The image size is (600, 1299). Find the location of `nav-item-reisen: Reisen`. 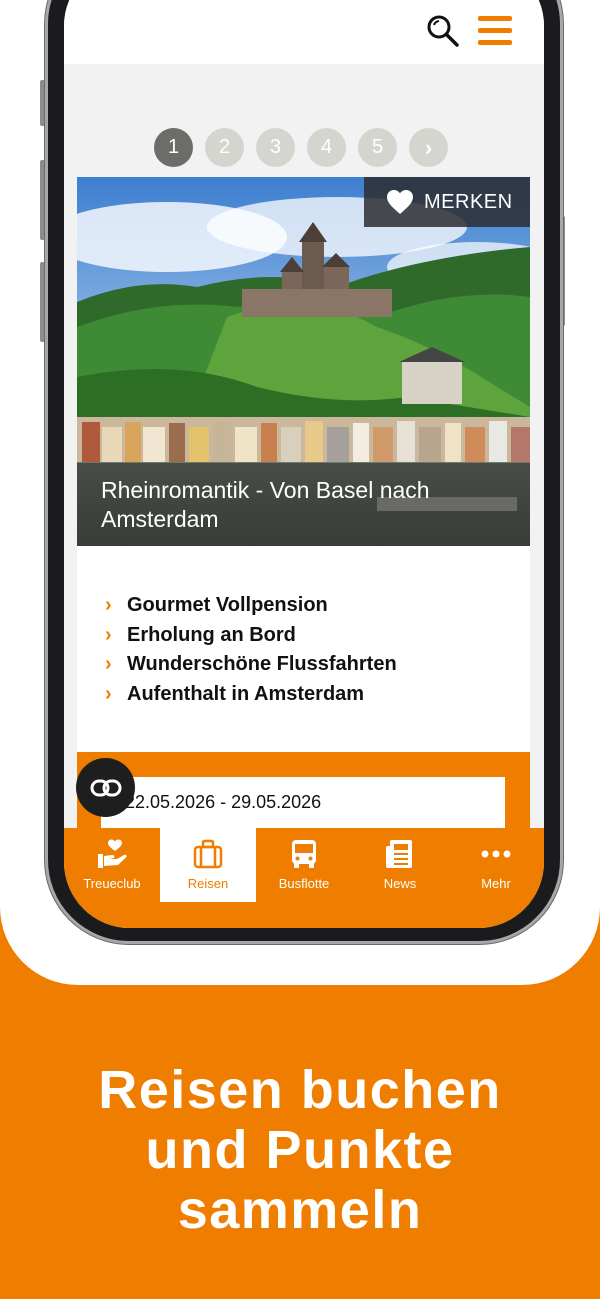

nav-item-reisen: Reisen is located at coordinates (208, 865).